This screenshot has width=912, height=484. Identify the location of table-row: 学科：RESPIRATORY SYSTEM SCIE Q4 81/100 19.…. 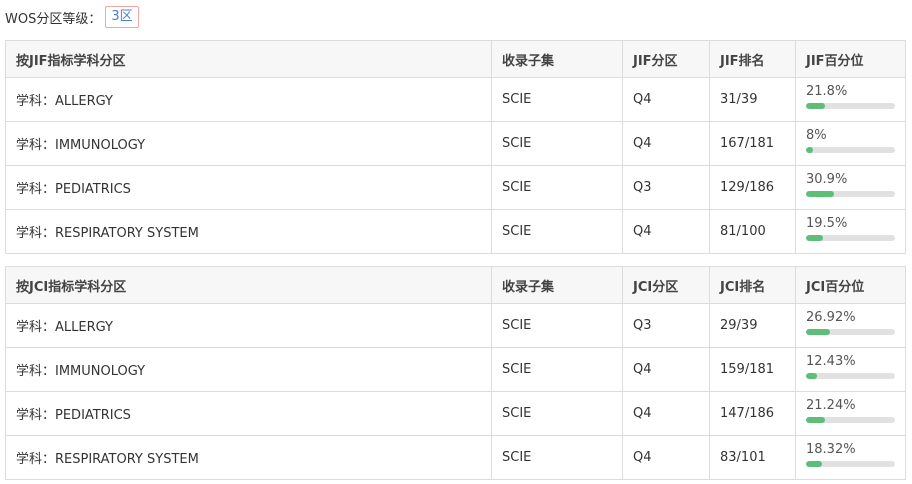
(455, 231).